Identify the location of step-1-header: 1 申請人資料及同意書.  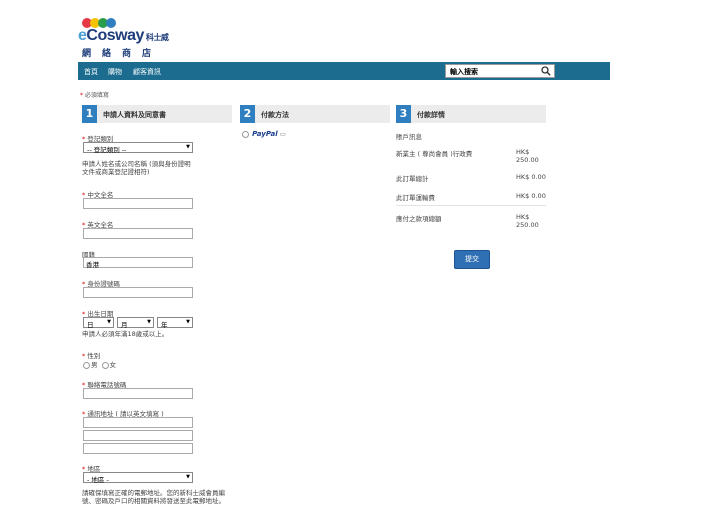
(157, 114).